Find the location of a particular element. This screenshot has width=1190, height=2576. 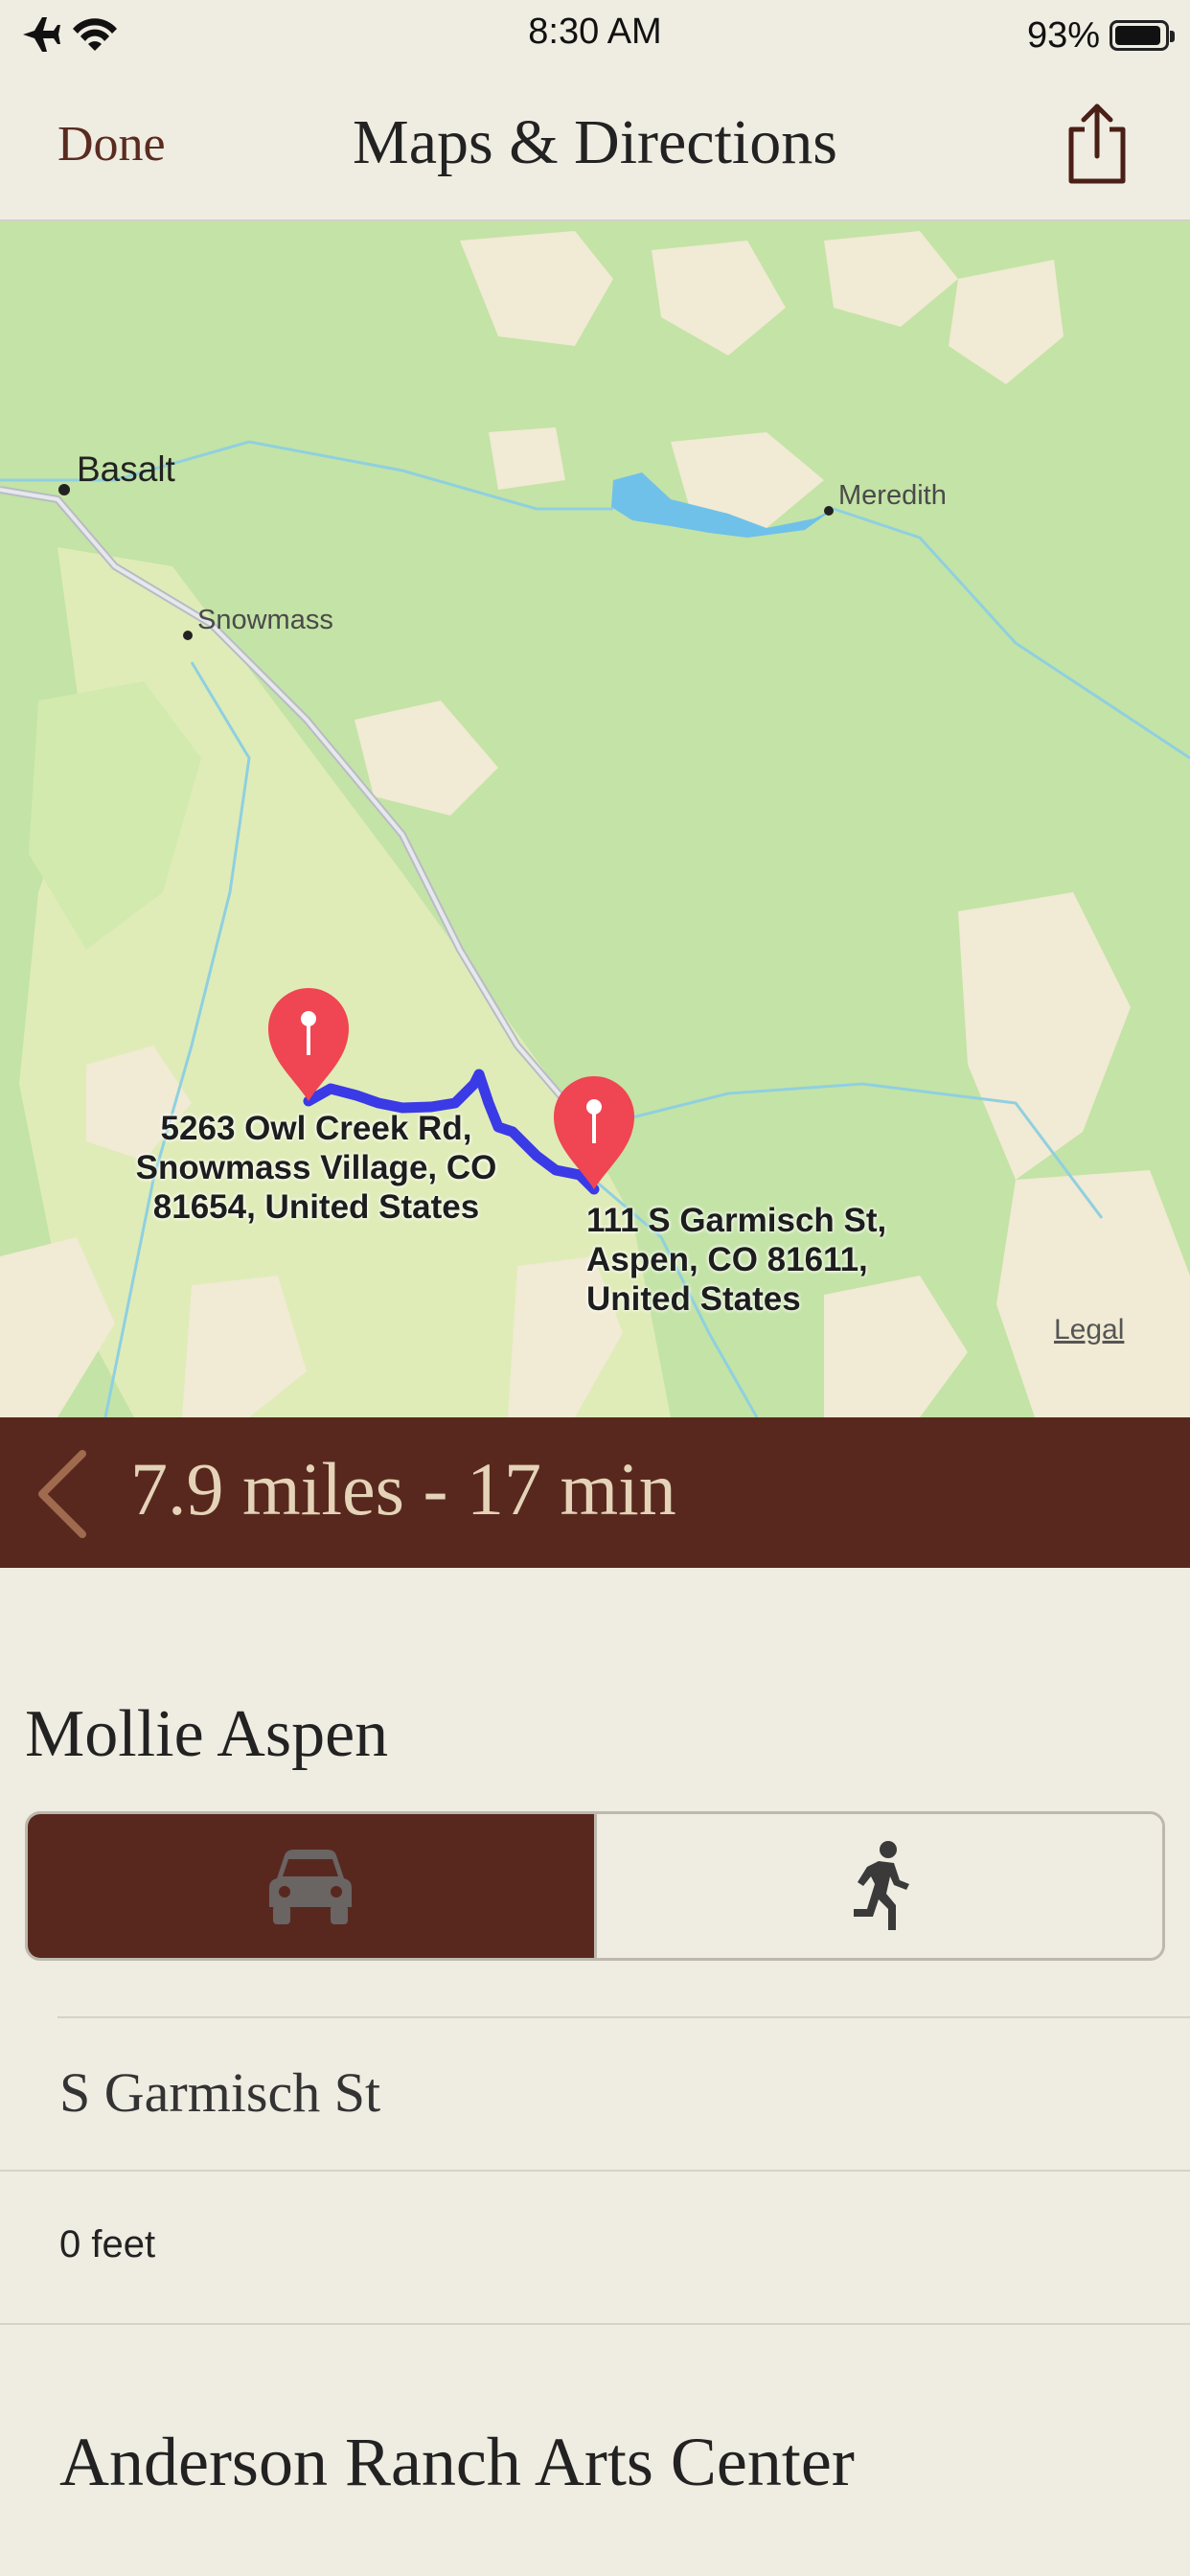

back-button is located at coordinates (60, 1494).